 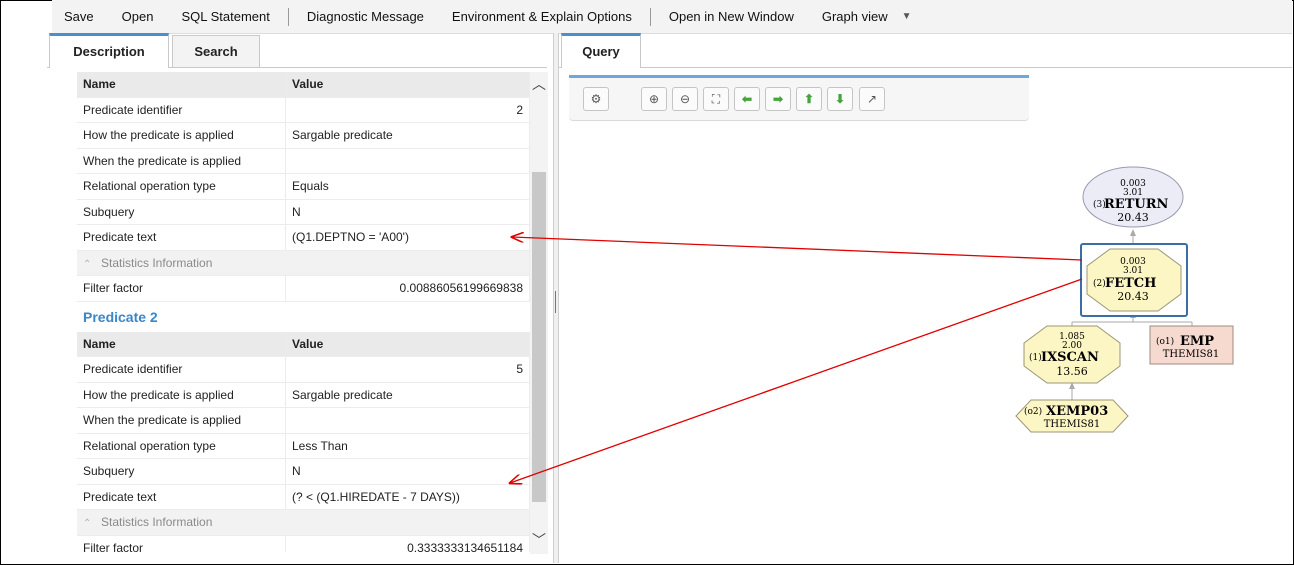 I want to click on emp-table-node: (o1) EMP THEMIS81, so click(x=1191, y=345).